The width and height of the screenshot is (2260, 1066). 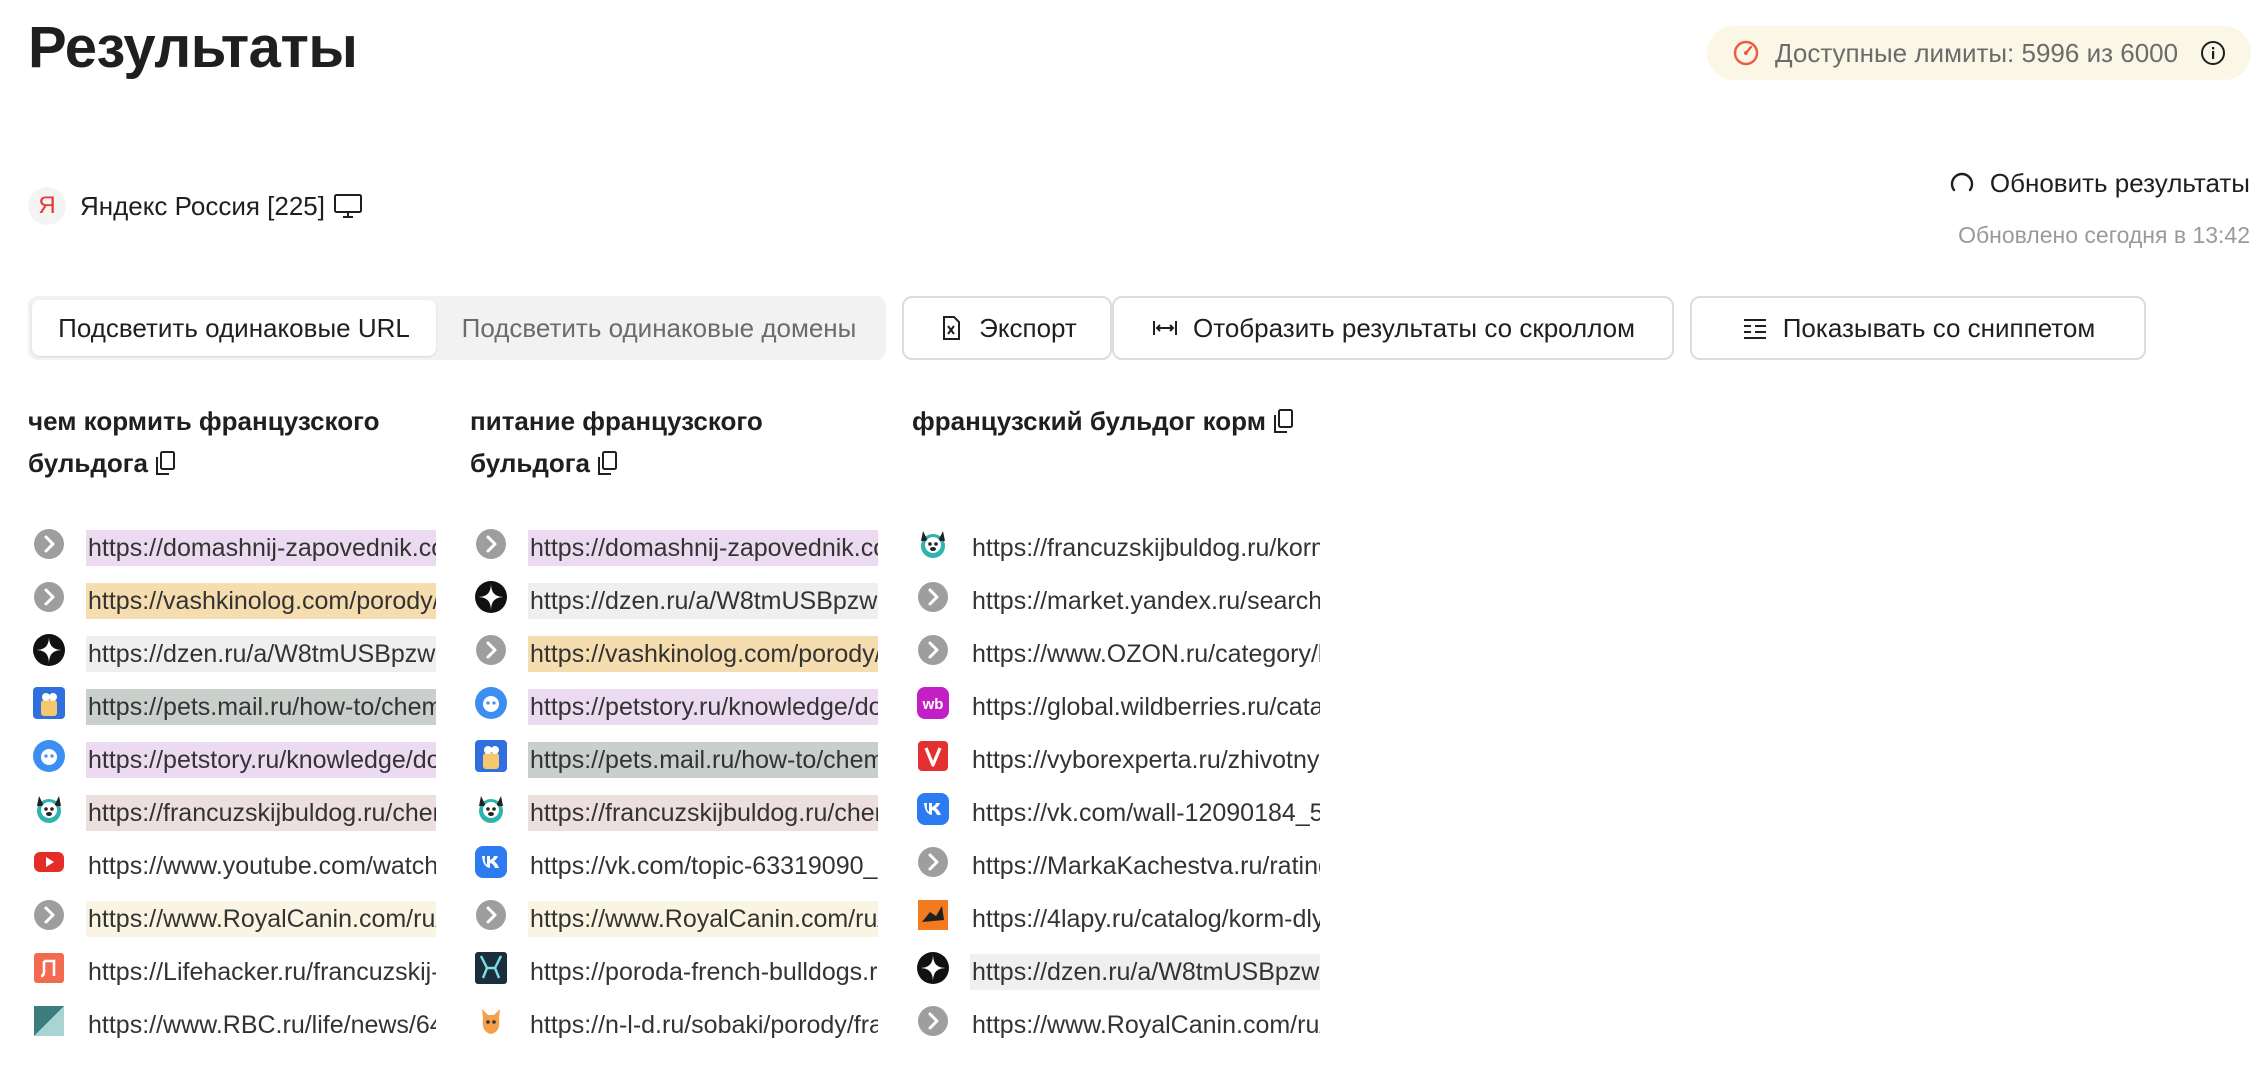 What do you see at coordinates (933, 915) in the screenshot?
I see `4lapy-icon` at bounding box center [933, 915].